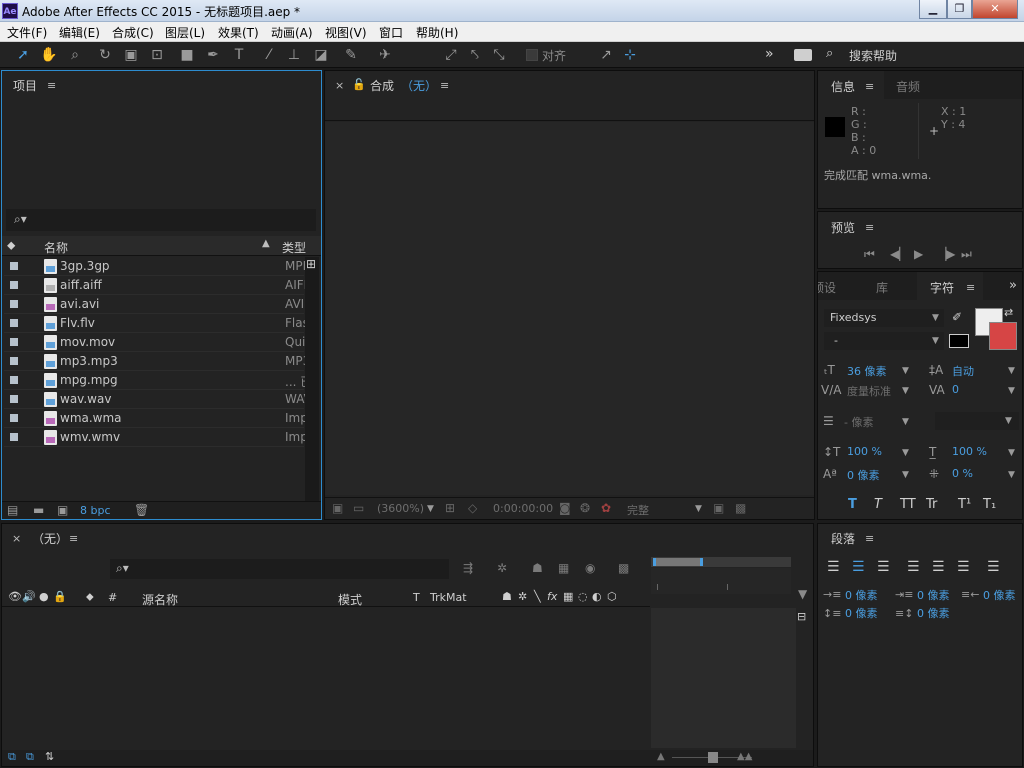 The image size is (1024, 768). Describe the element at coordinates (905, 422) in the screenshot. I see `stroke-width-dropdown-icon: ▼` at that location.